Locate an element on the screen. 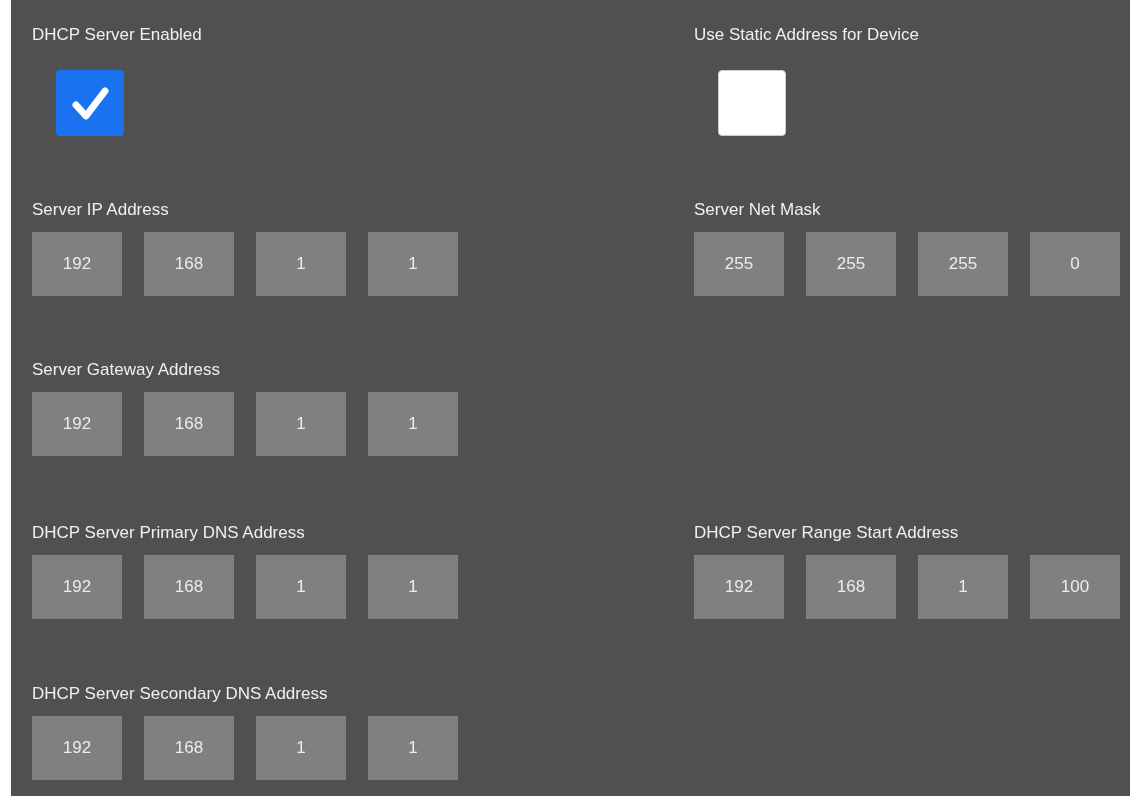 The image size is (1137, 796). field-label: Use Static Address for Device is located at coordinates (807, 35).